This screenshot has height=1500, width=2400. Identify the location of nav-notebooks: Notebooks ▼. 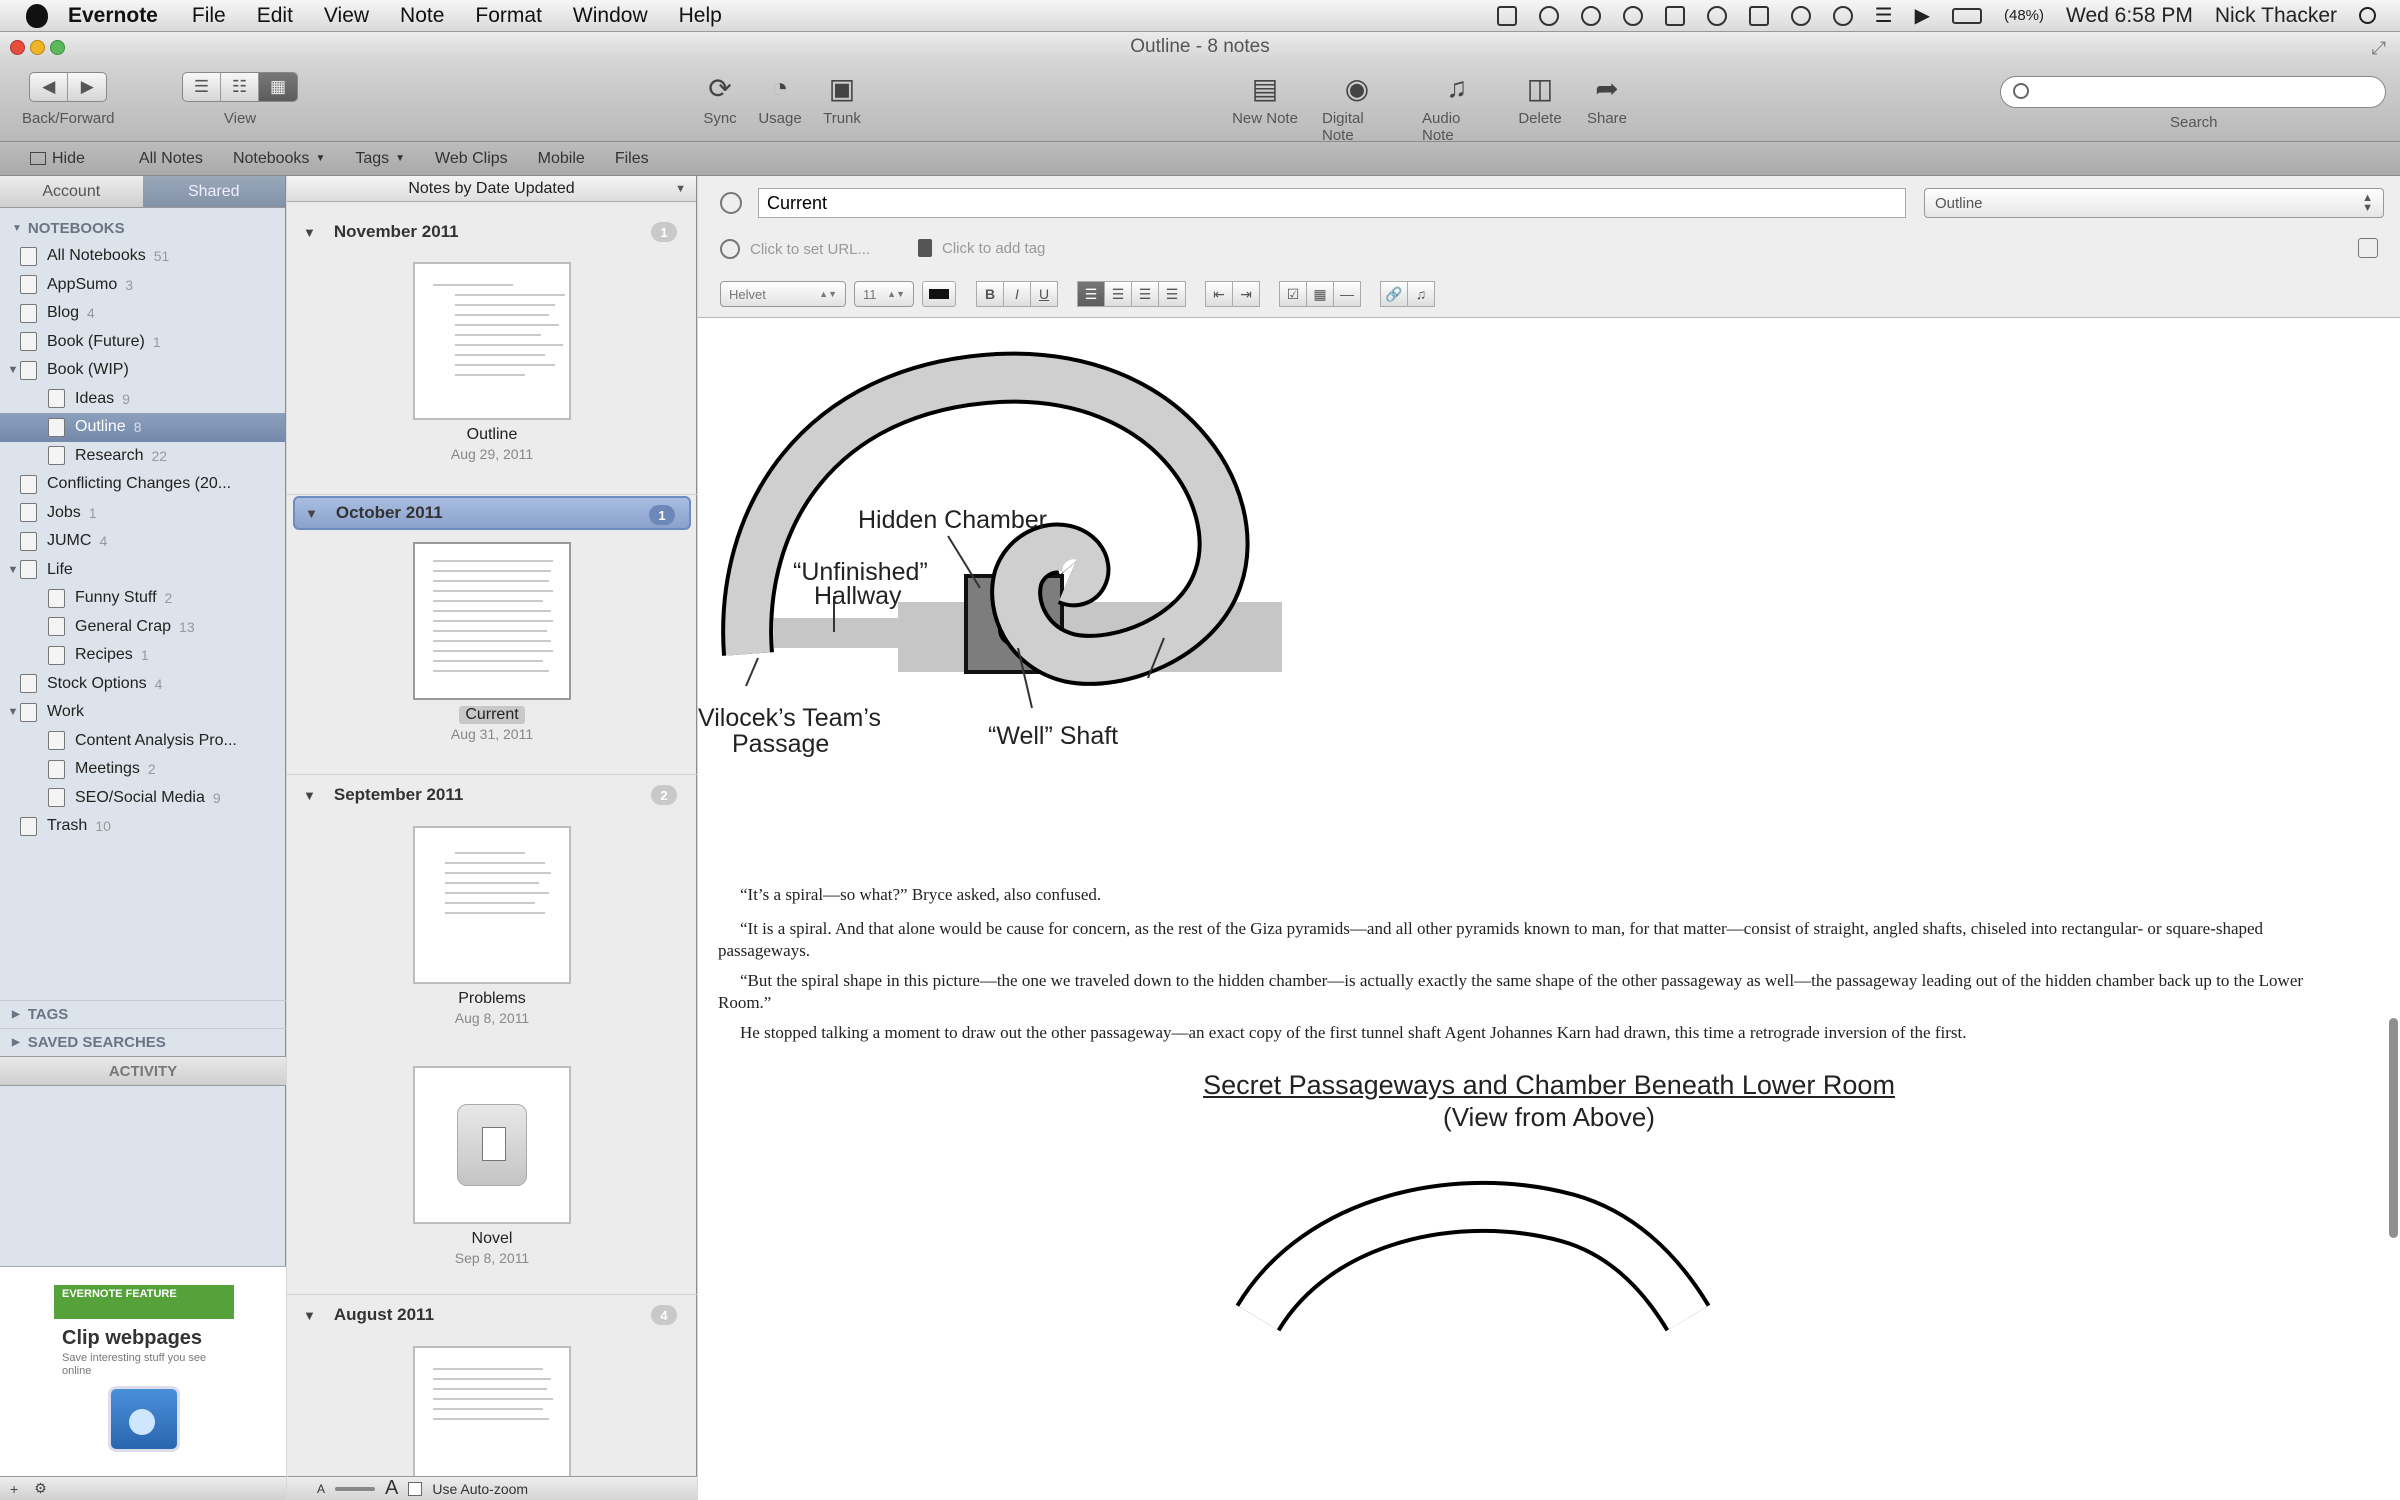
(279, 159).